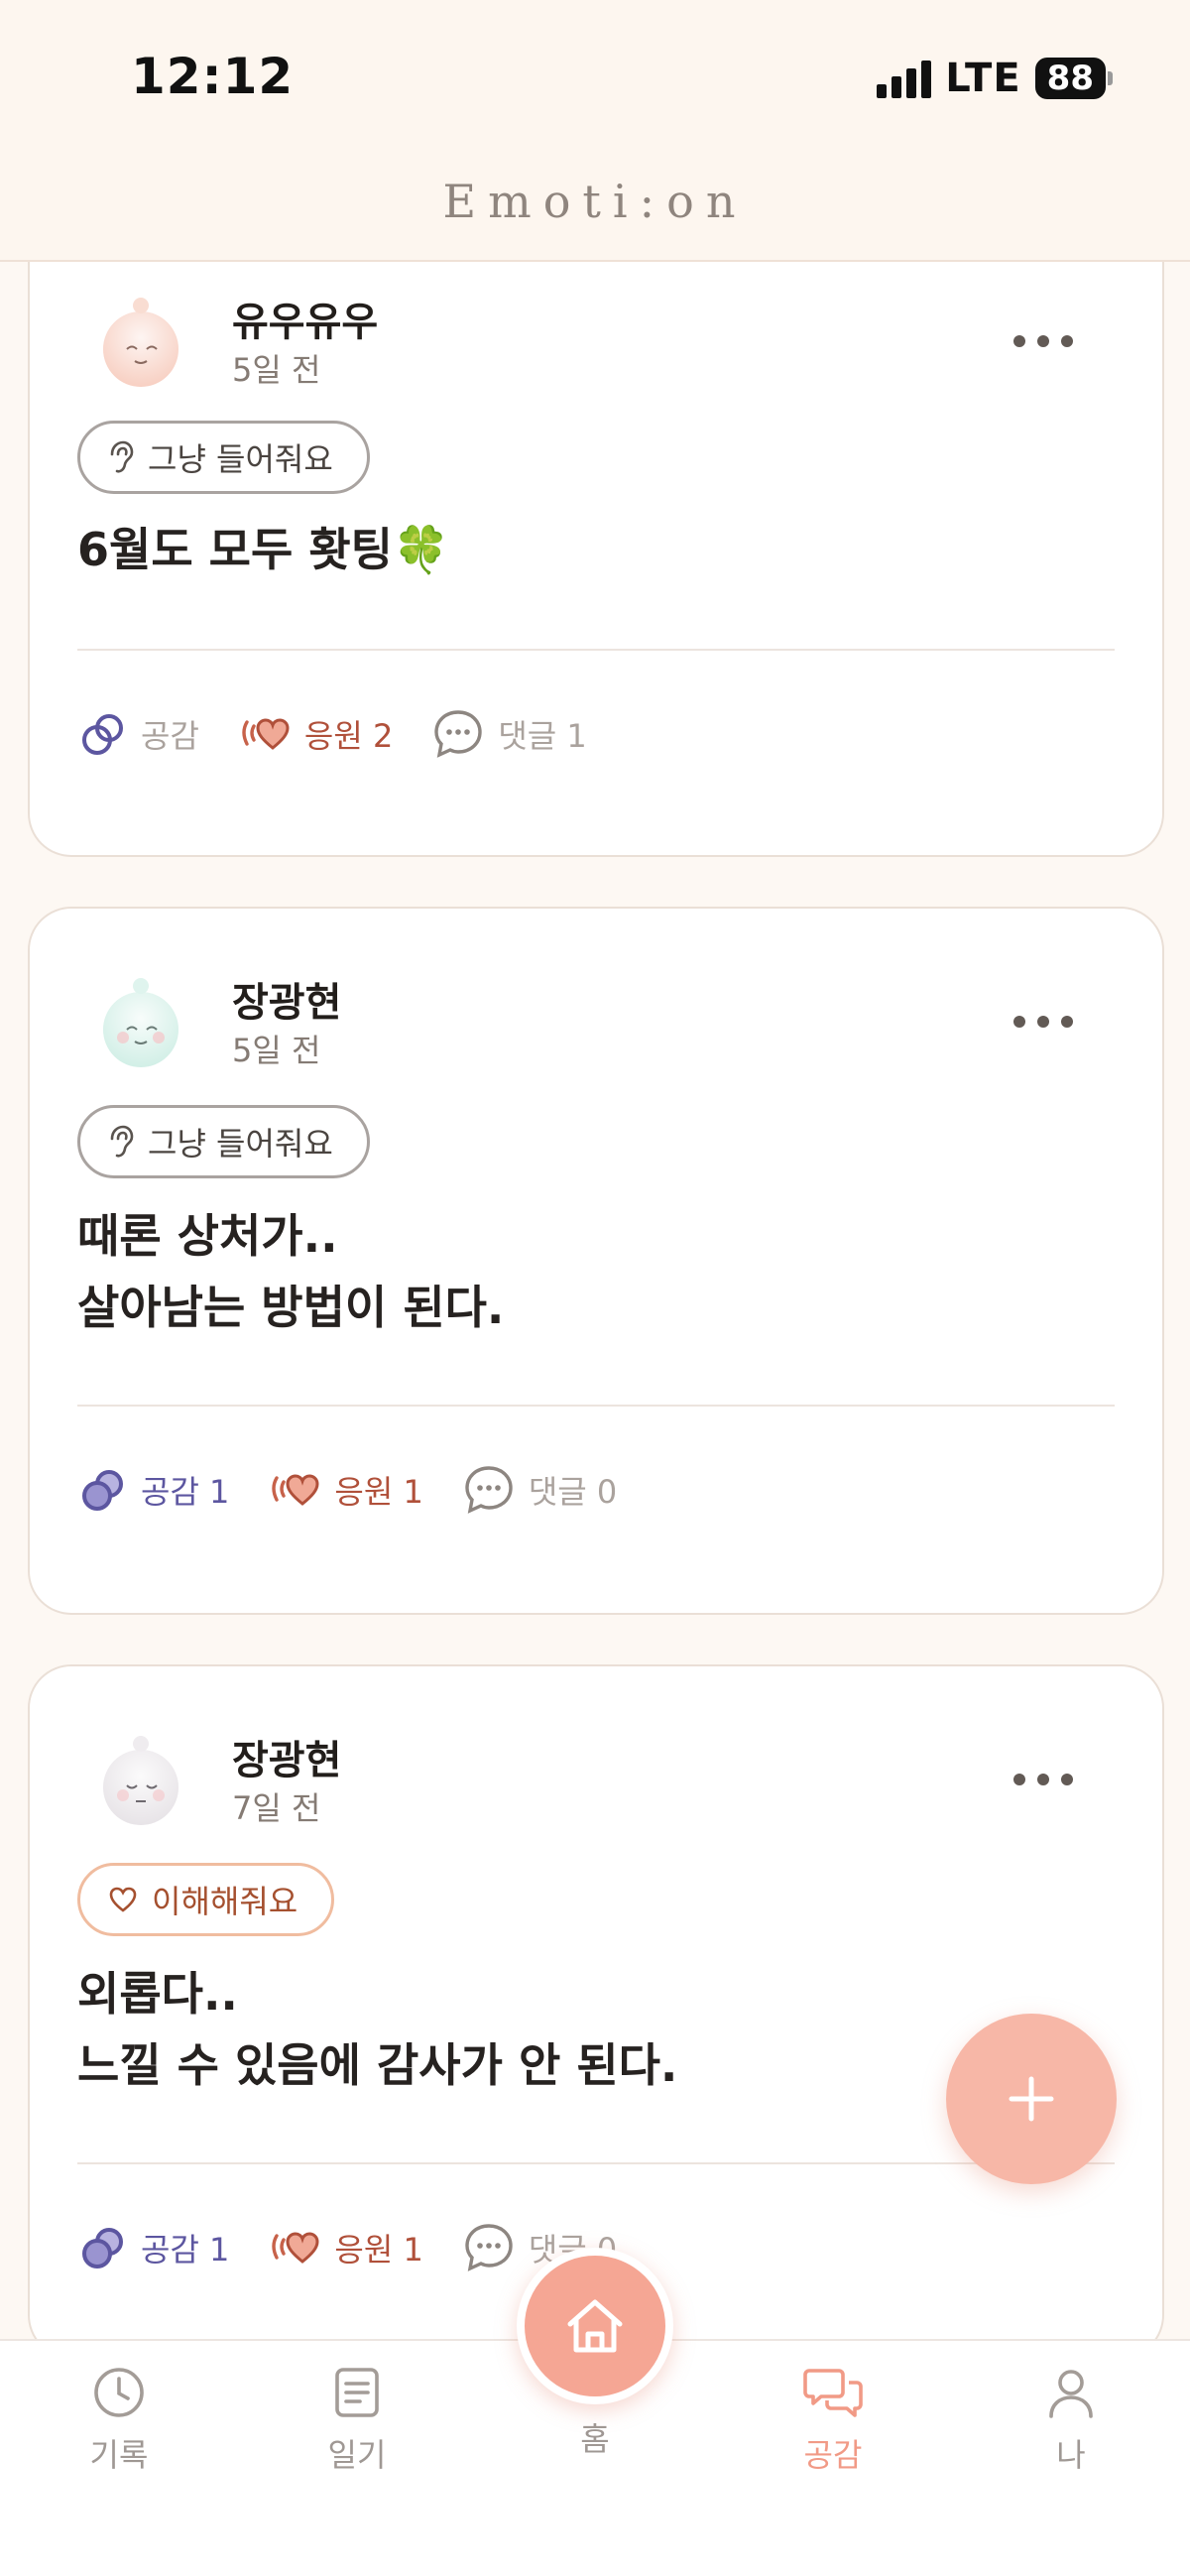 Image resolution: width=1190 pixels, height=2576 pixels. I want to click on post-body: 때론 상처가.. 살아남는 방법이 된다., so click(291, 1271).